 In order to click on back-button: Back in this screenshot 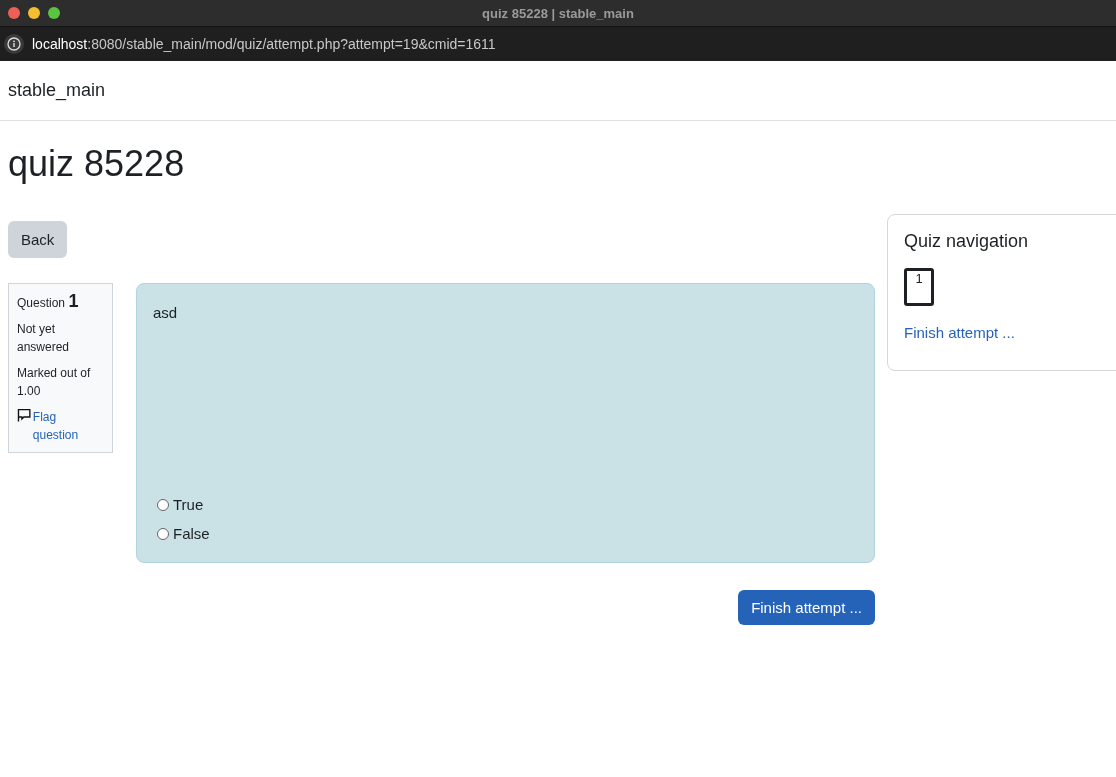, I will do `click(38, 239)`.